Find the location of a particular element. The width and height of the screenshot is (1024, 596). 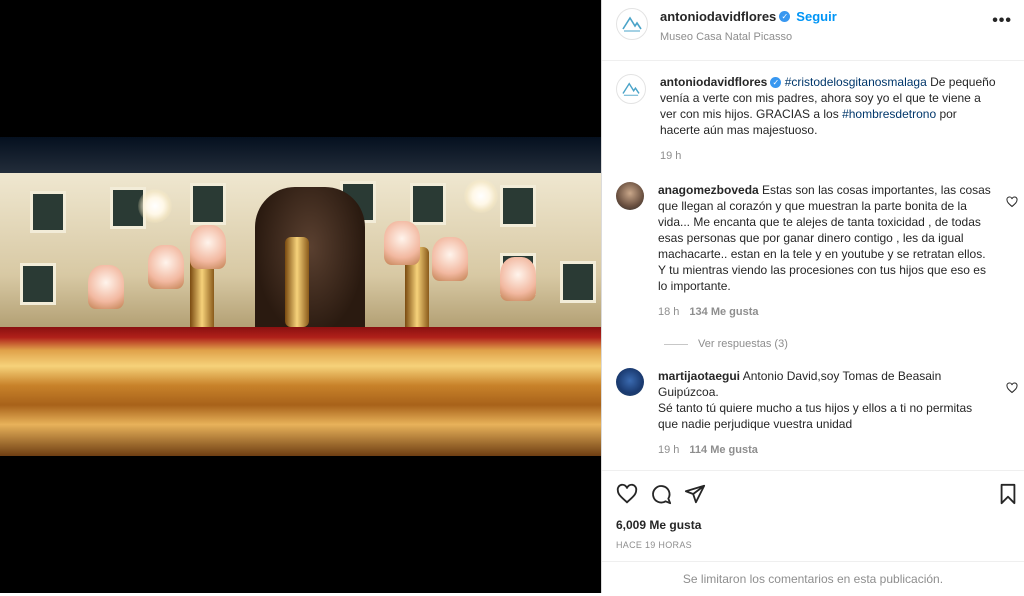

comment-time: 18 h is located at coordinates (668, 312).